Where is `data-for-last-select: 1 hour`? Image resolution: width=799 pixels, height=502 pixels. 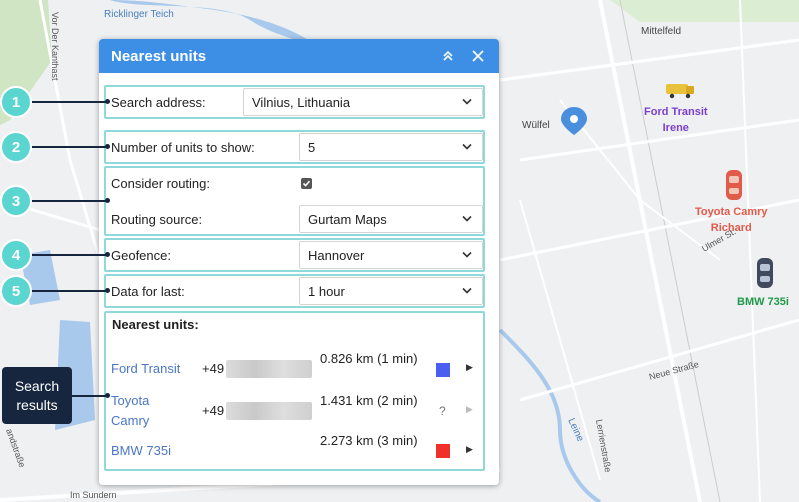
data-for-last-select: 1 hour is located at coordinates (391, 291).